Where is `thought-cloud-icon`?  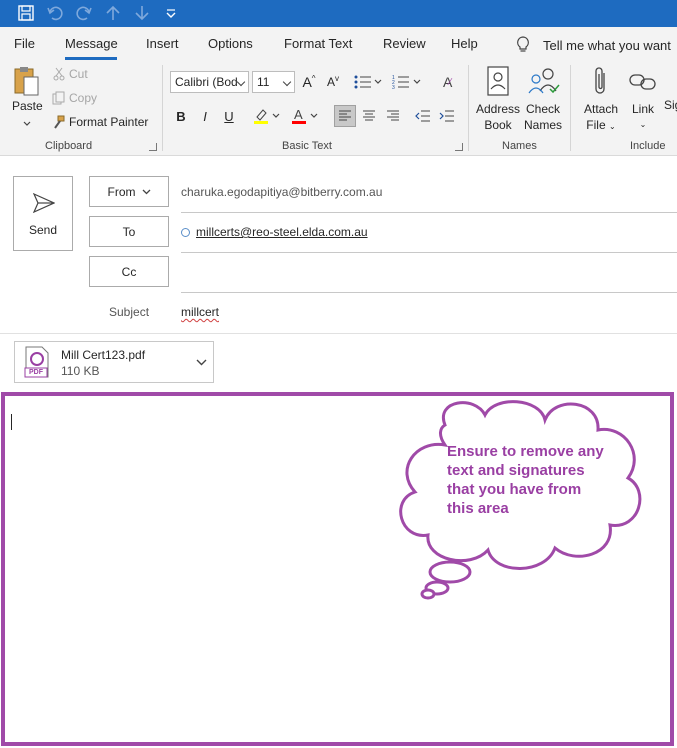
thought-cloud-icon is located at coordinates (520, 500).